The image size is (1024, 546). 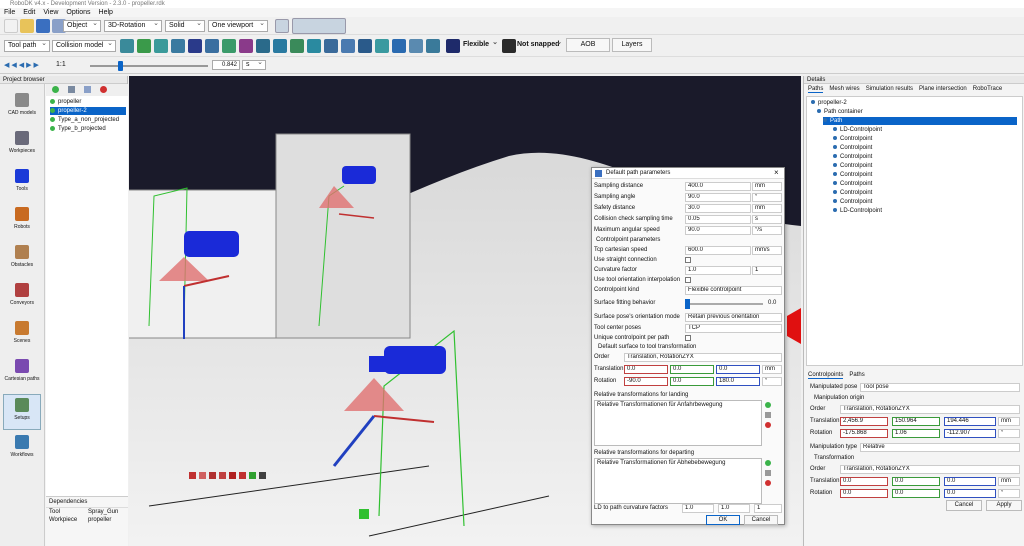 What do you see at coordinates (254, 65) in the screenshot?
I see `time-unit-select: s` at bounding box center [254, 65].